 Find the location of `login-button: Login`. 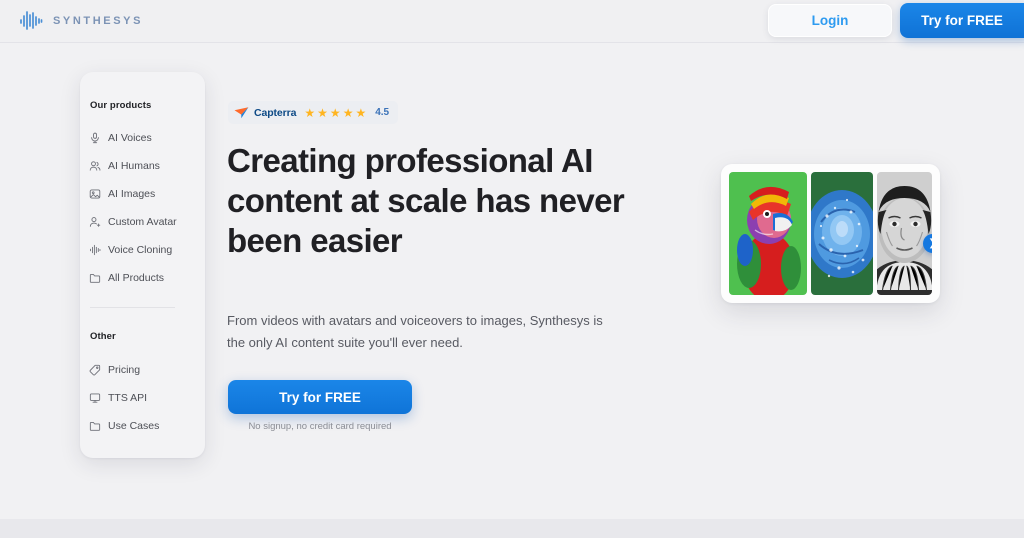

login-button: Login is located at coordinates (830, 20).